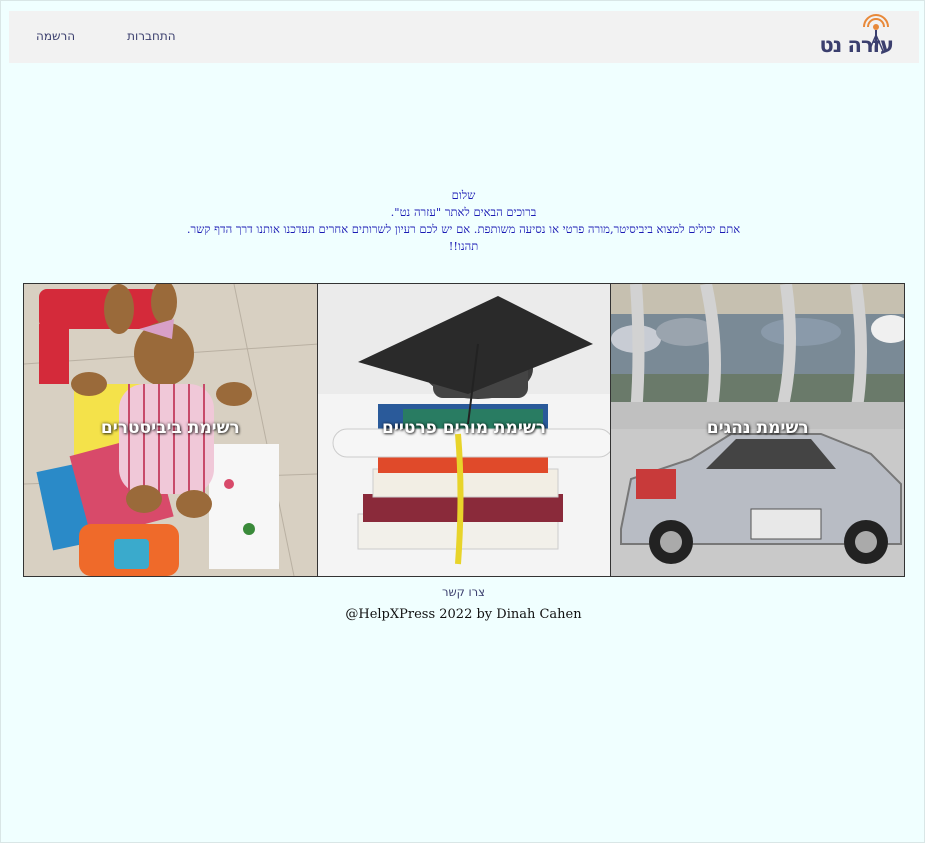 This screenshot has width=925, height=843. What do you see at coordinates (856, 45) in the screenshot?
I see `logo-text: עזרה נט` at bounding box center [856, 45].